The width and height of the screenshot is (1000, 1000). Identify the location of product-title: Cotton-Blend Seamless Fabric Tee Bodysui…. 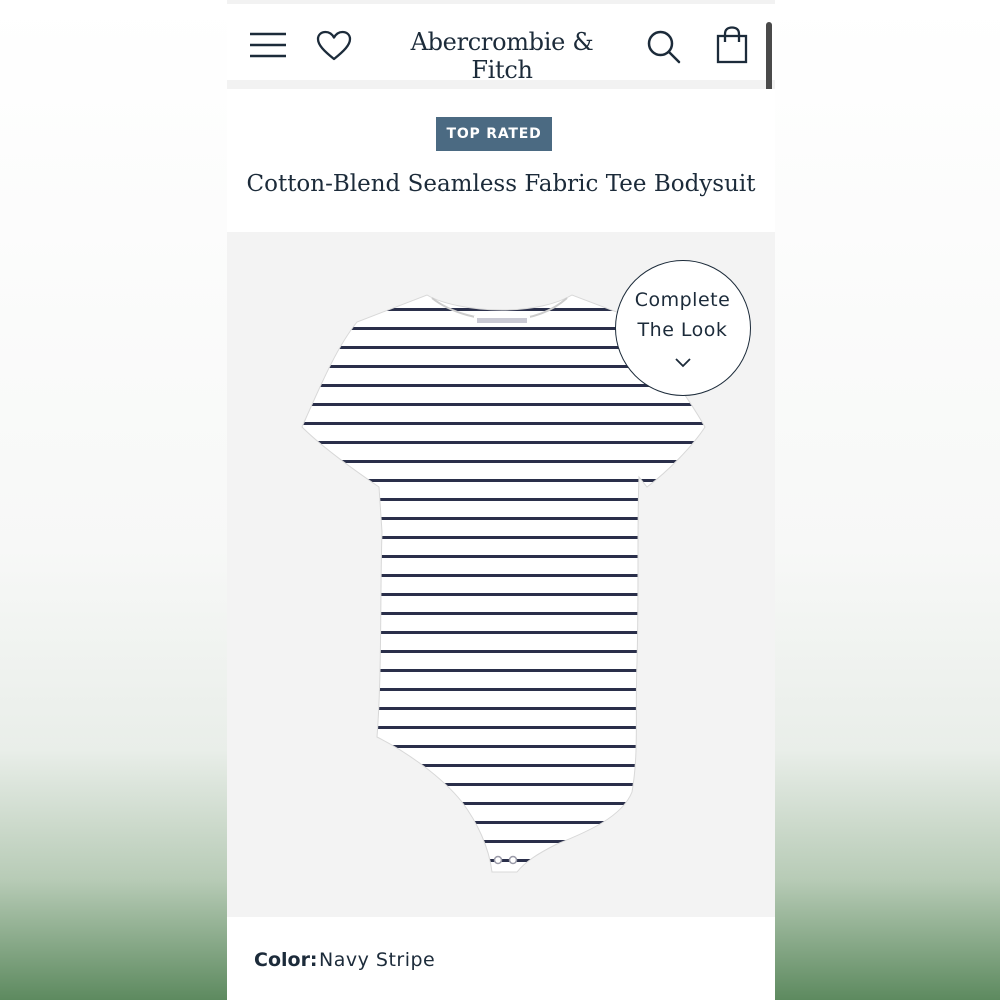
(501, 184).